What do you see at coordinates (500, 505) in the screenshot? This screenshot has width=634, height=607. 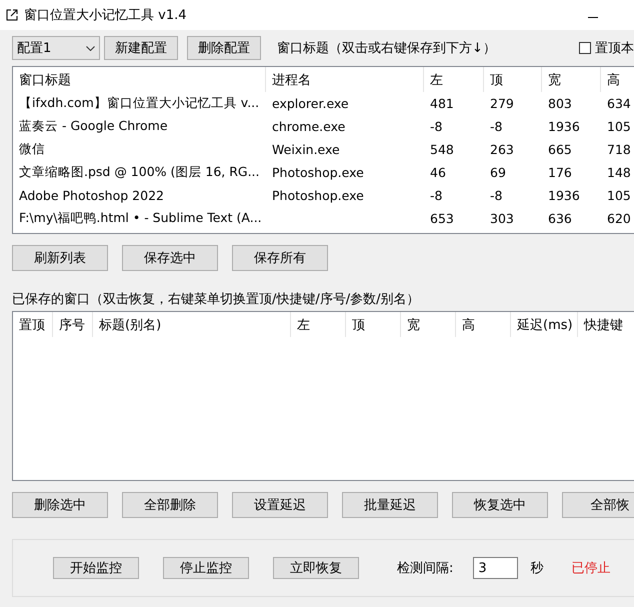 I see `saved-button: 恢复选中` at bounding box center [500, 505].